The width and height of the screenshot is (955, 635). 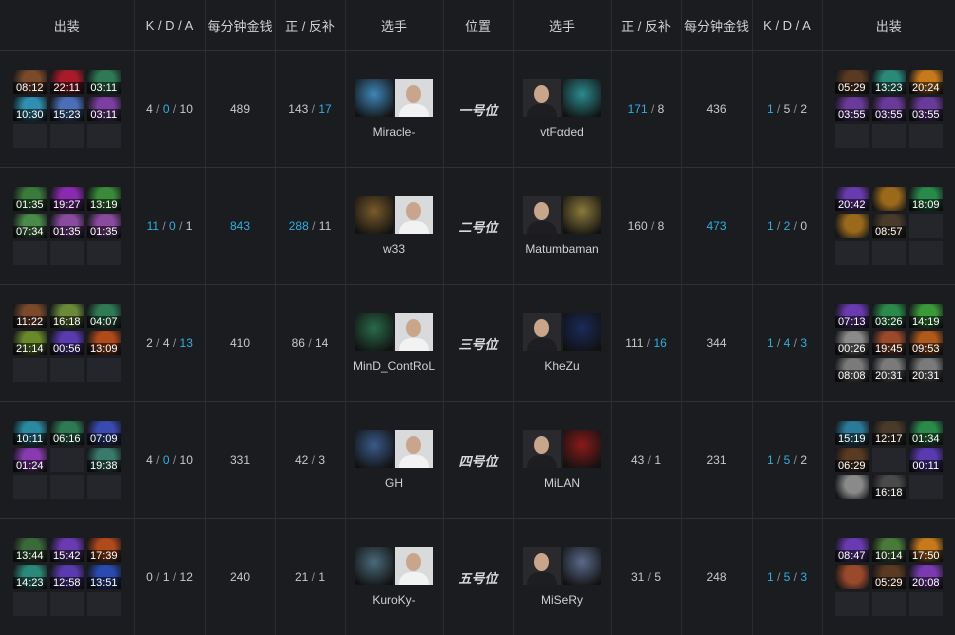 I want to click on gpm-value: 248, so click(x=716, y=577).